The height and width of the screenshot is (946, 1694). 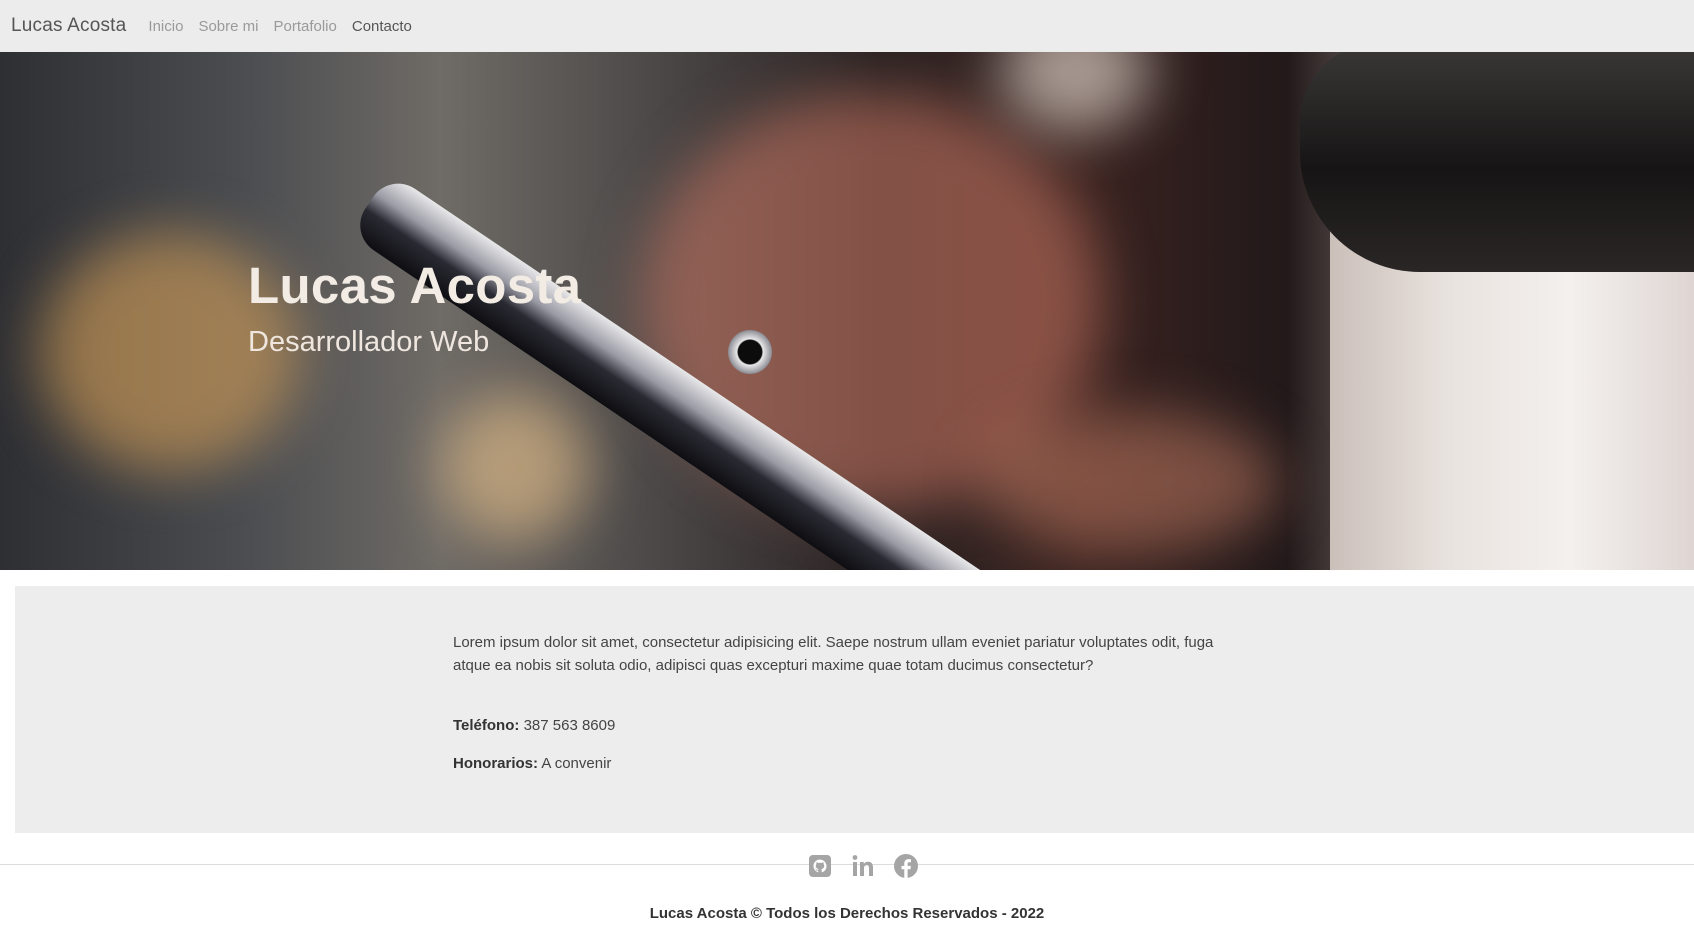 I want to click on hero-subtitle: Desarrollador Web, so click(x=369, y=342).